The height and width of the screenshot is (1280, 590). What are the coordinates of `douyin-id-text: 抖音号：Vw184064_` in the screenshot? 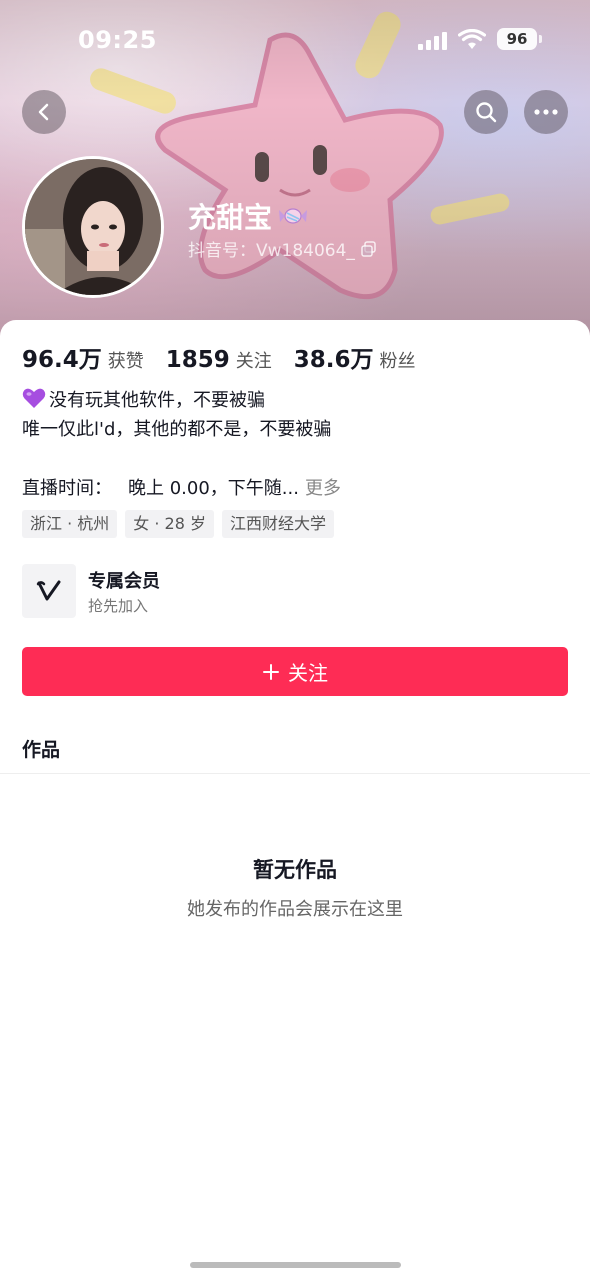 It's located at (271, 251).